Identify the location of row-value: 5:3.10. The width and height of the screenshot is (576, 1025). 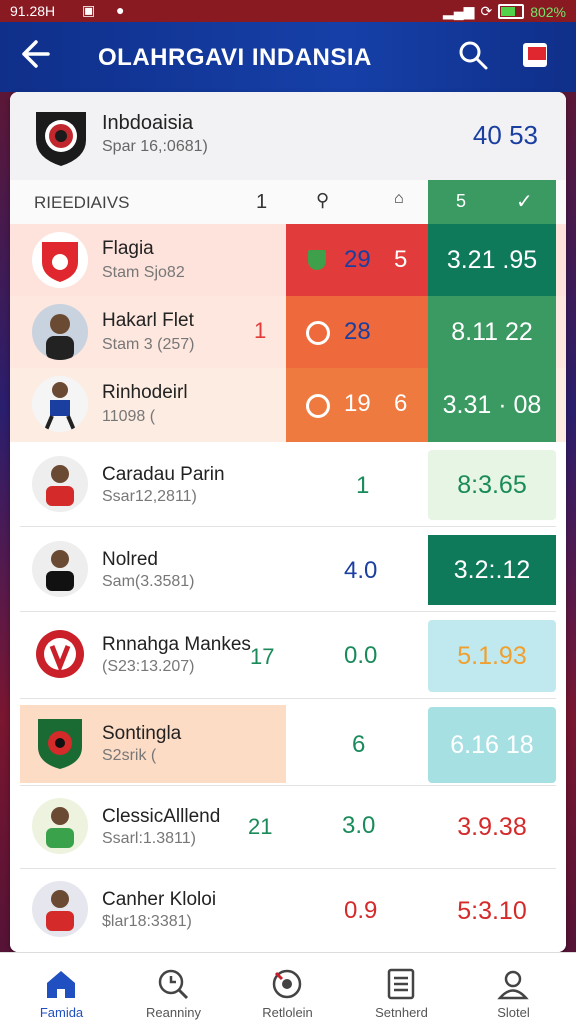
(492, 911).